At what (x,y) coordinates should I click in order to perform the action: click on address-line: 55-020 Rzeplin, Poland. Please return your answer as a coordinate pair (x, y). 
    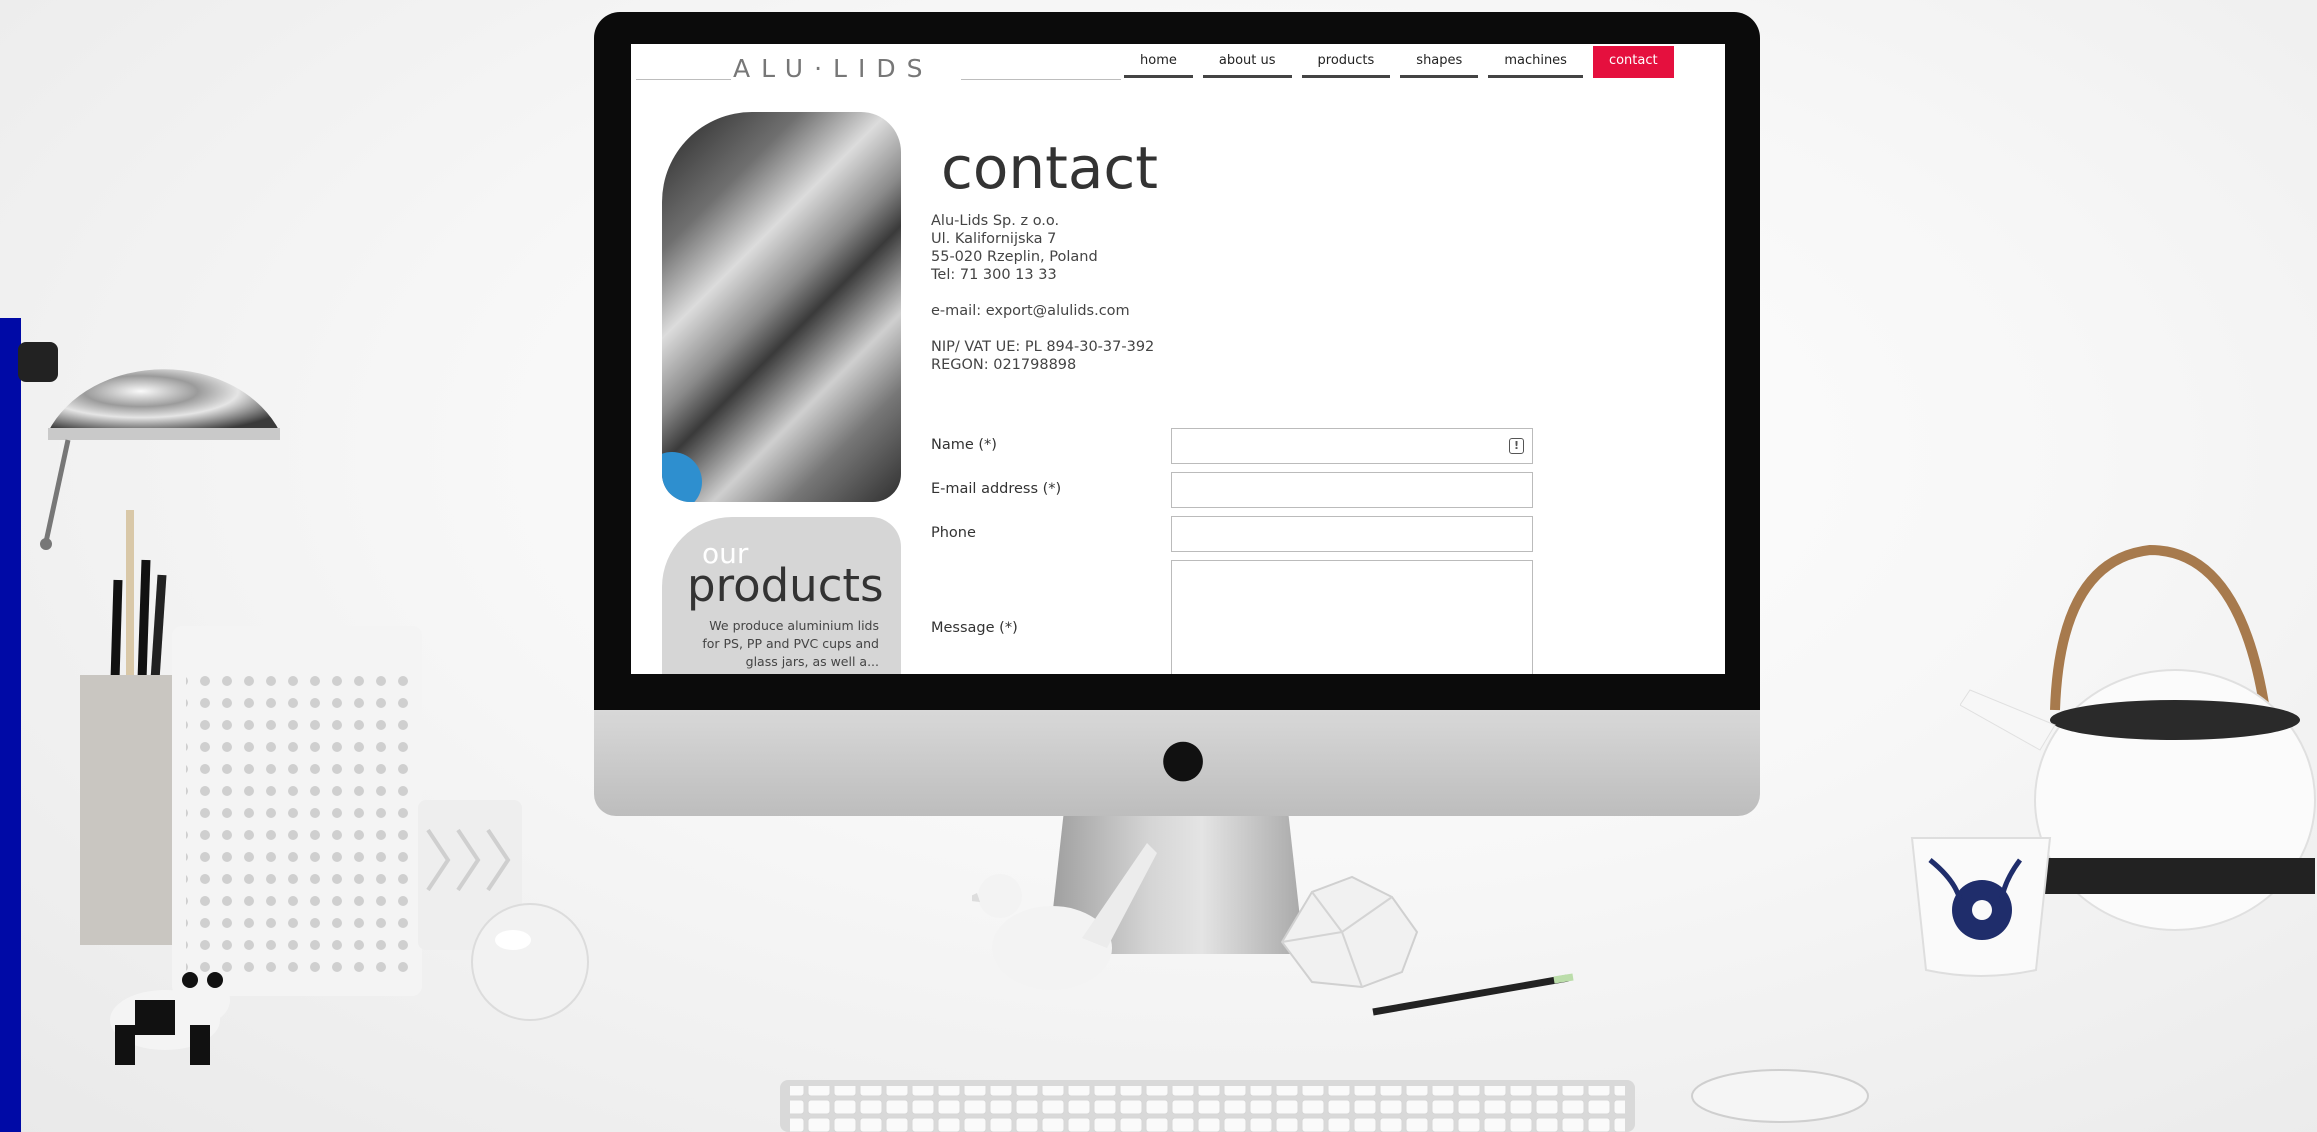
    Looking at the image, I should click on (1014, 257).